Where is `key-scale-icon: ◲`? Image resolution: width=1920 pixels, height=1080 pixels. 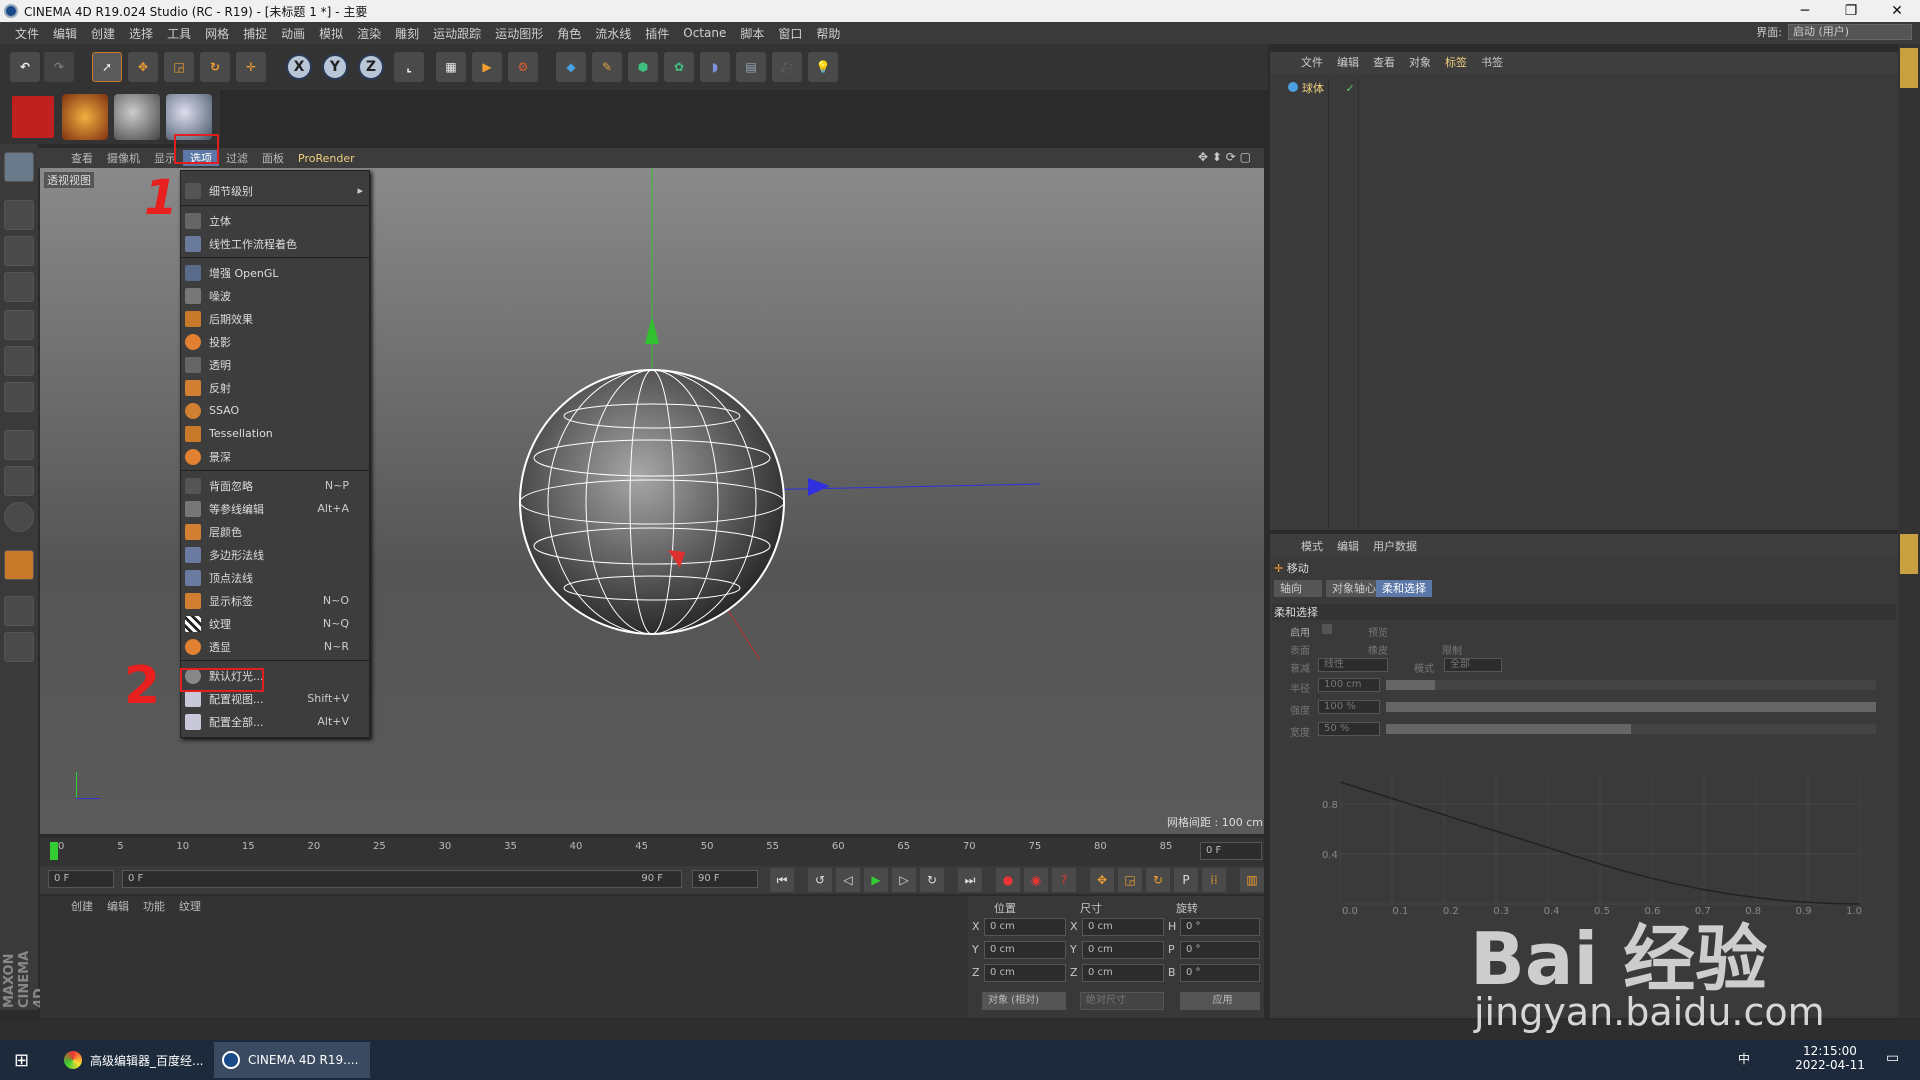 key-scale-icon: ◲ is located at coordinates (1130, 880).